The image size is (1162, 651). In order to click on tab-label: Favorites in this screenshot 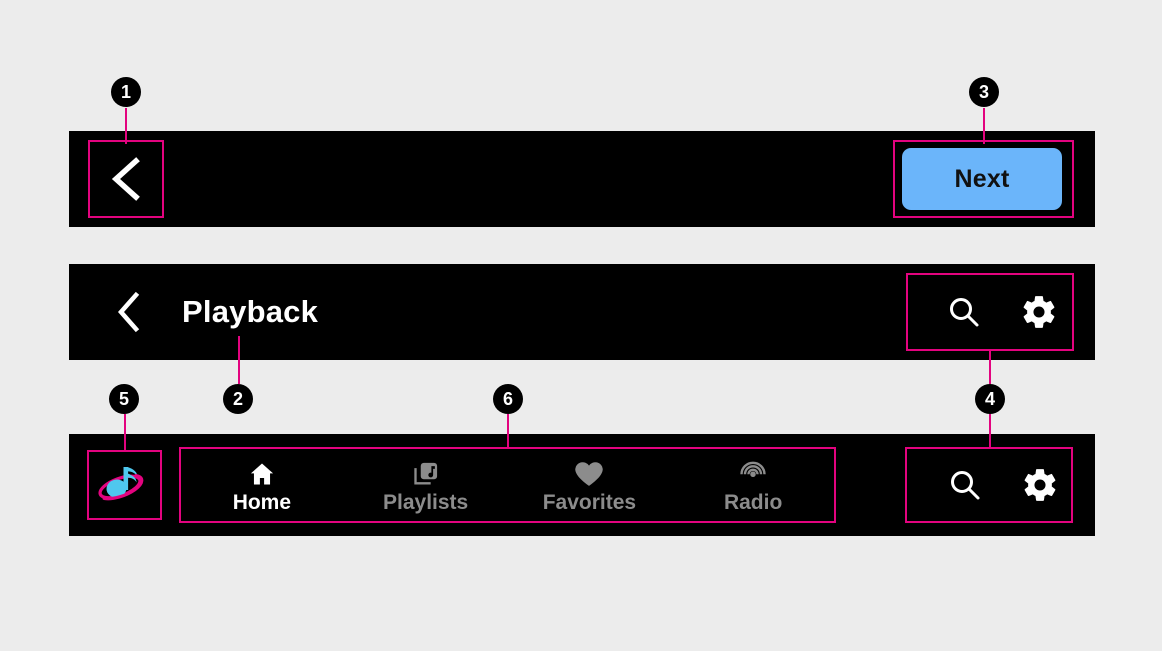, I will do `click(589, 502)`.